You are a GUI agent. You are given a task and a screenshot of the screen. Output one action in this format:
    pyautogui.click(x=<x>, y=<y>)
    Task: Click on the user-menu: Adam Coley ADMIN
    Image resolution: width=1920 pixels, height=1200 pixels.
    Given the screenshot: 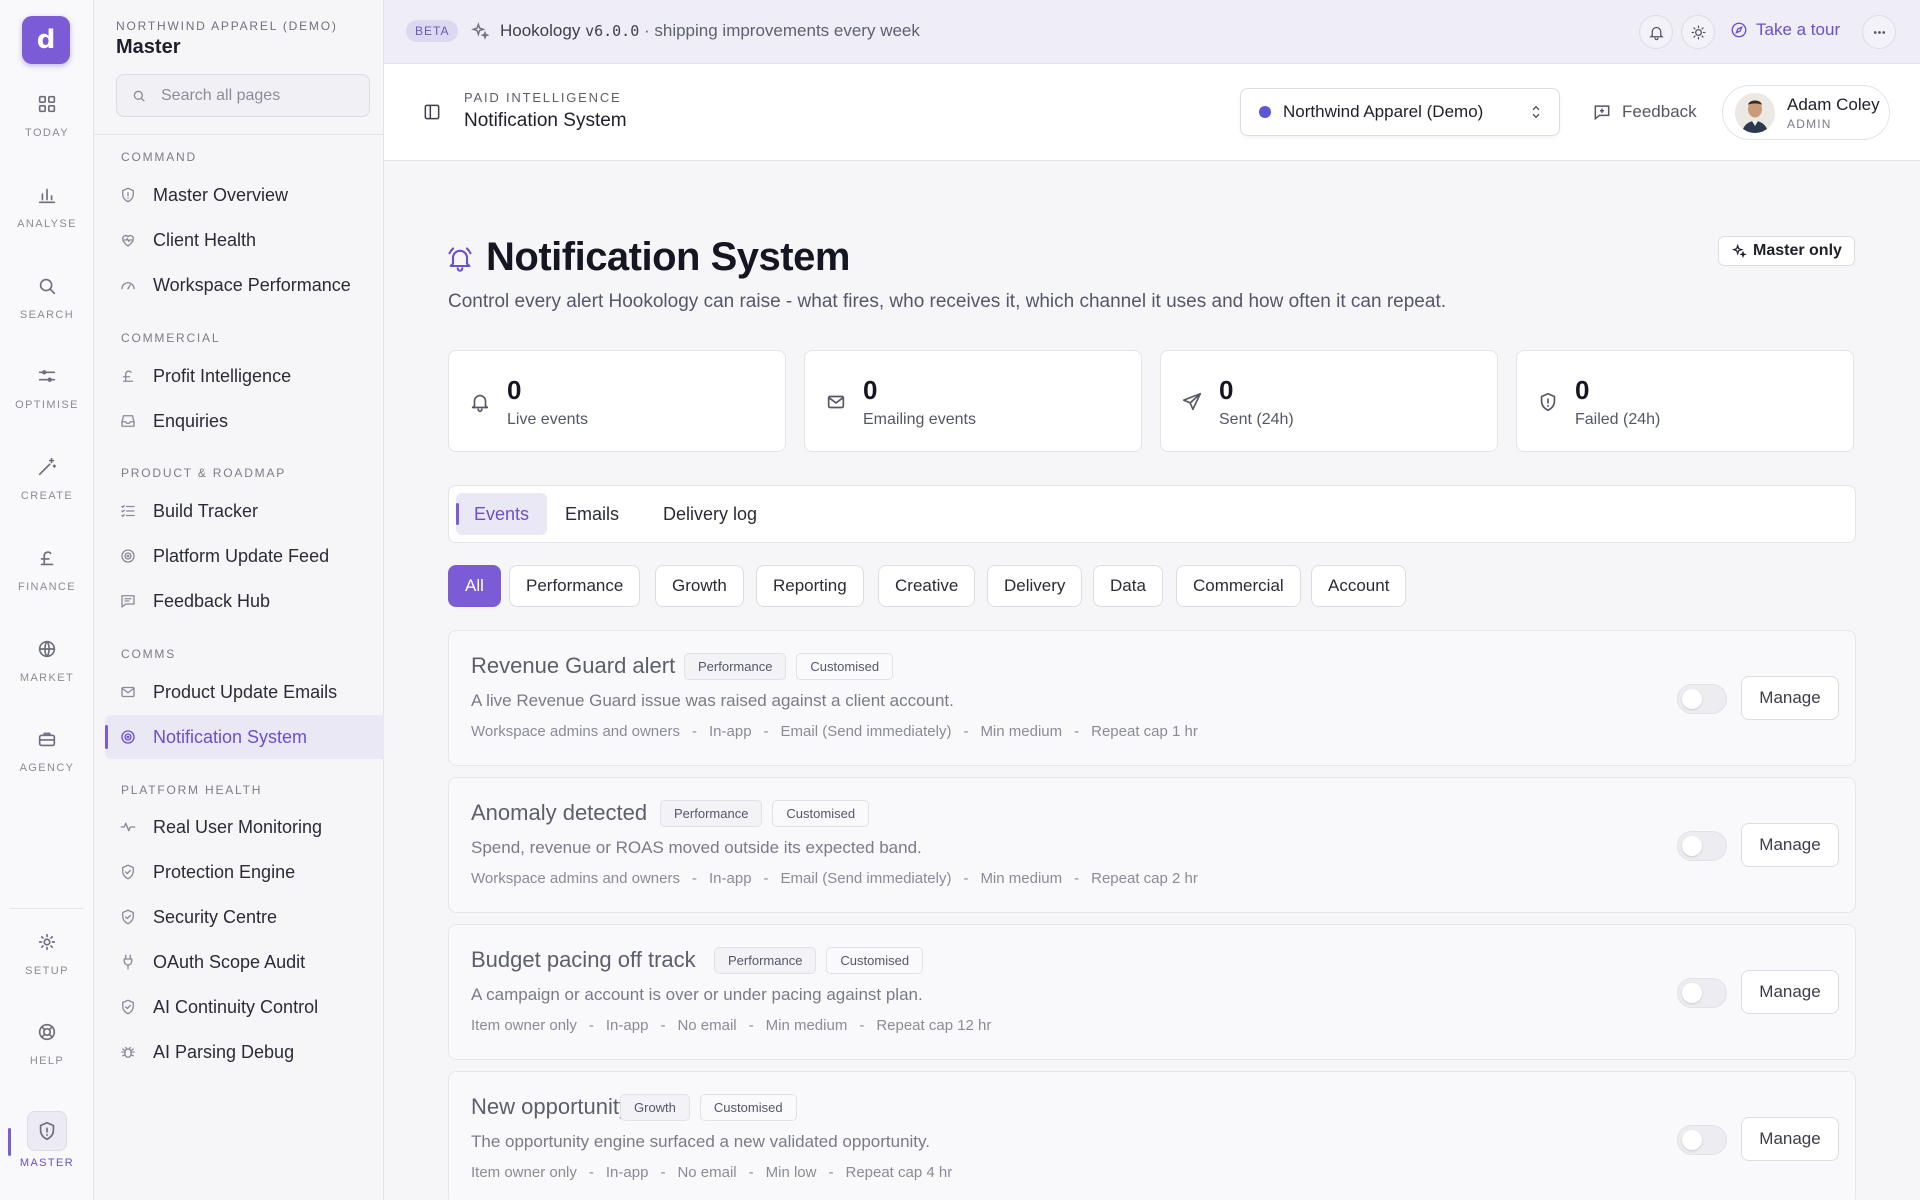 What is the action you would take?
    pyautogui.click(x=1806, y=112)
    